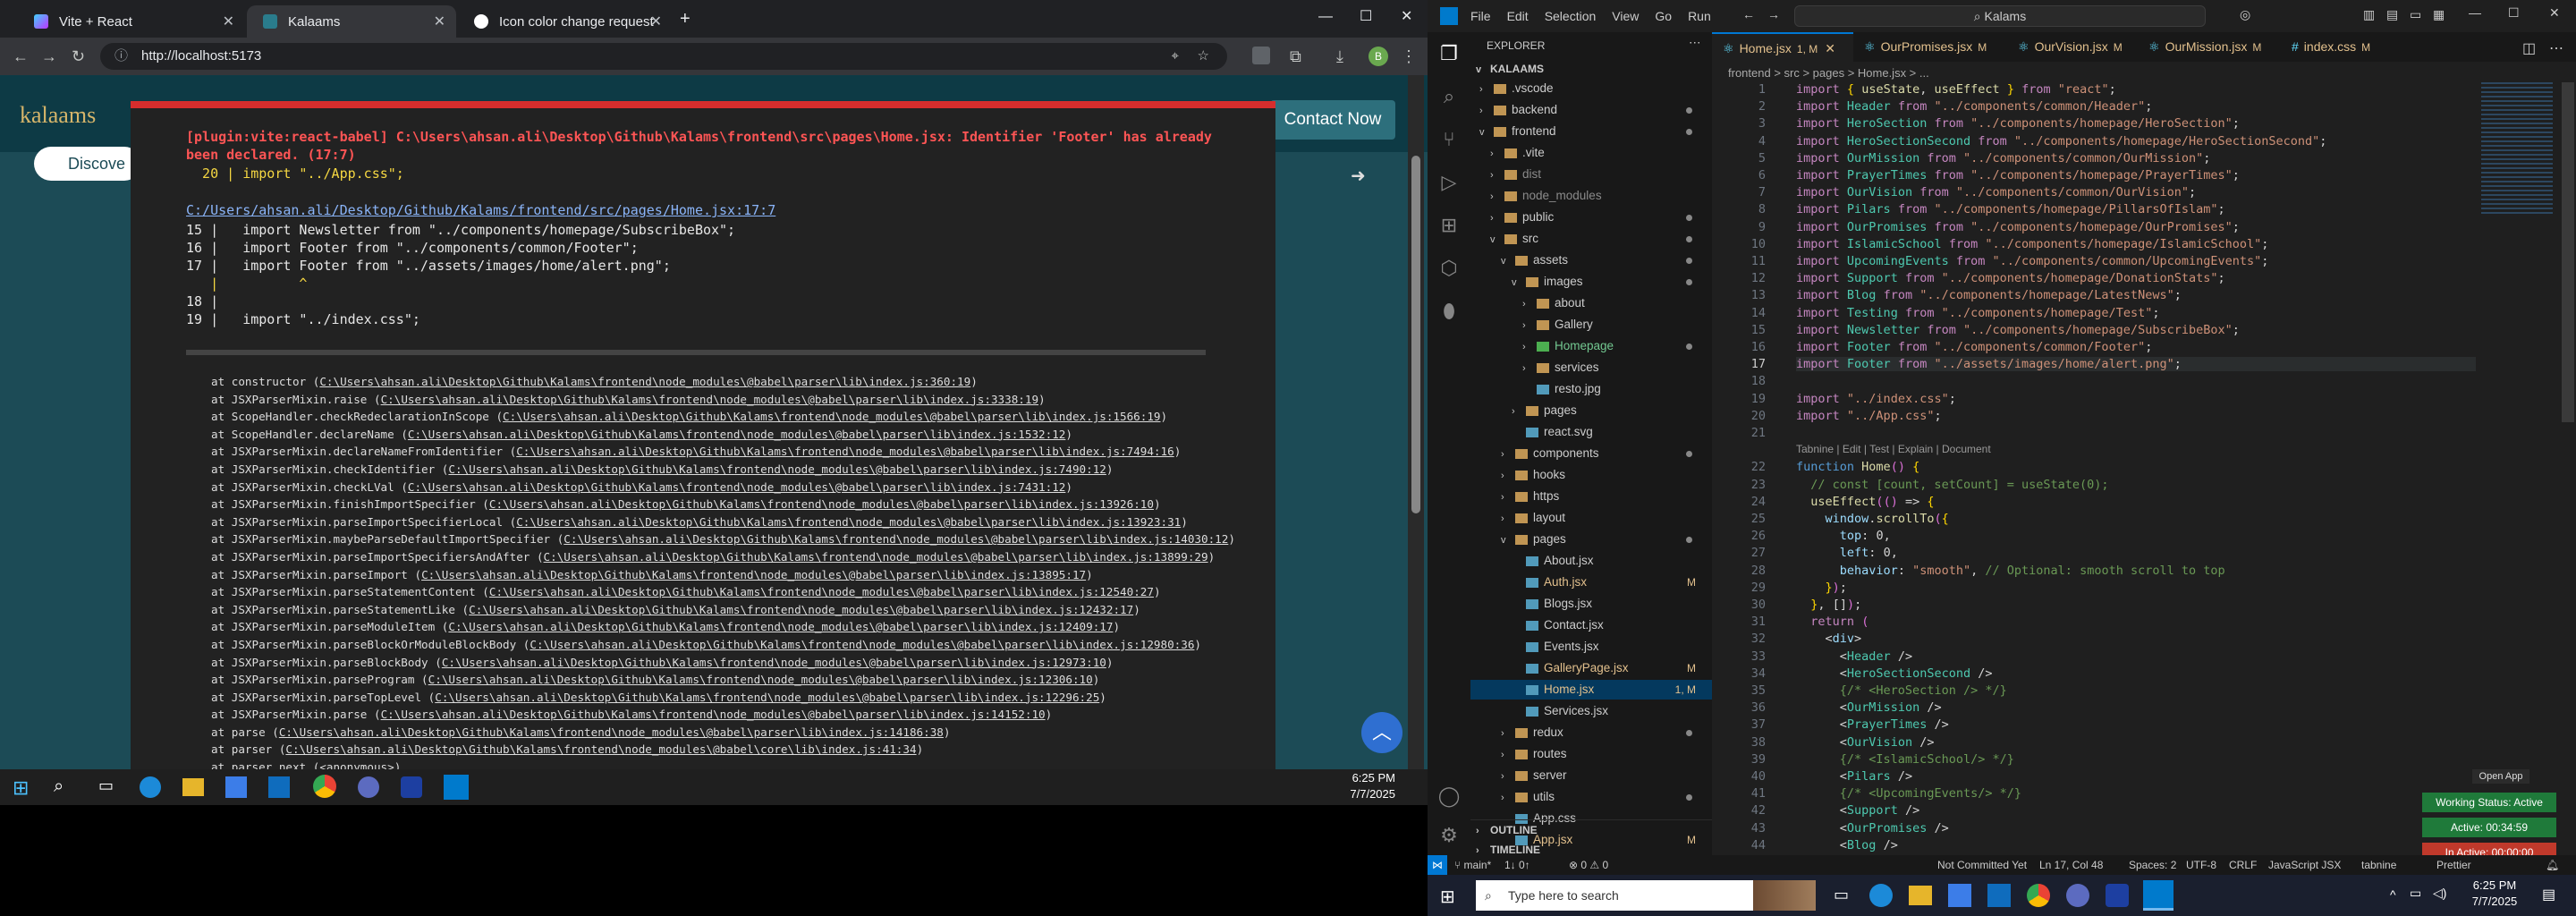 Image resolution: width=2576 pixels, height=916 pixels. I want to click on tree-item: v images, so click(1591, 282).